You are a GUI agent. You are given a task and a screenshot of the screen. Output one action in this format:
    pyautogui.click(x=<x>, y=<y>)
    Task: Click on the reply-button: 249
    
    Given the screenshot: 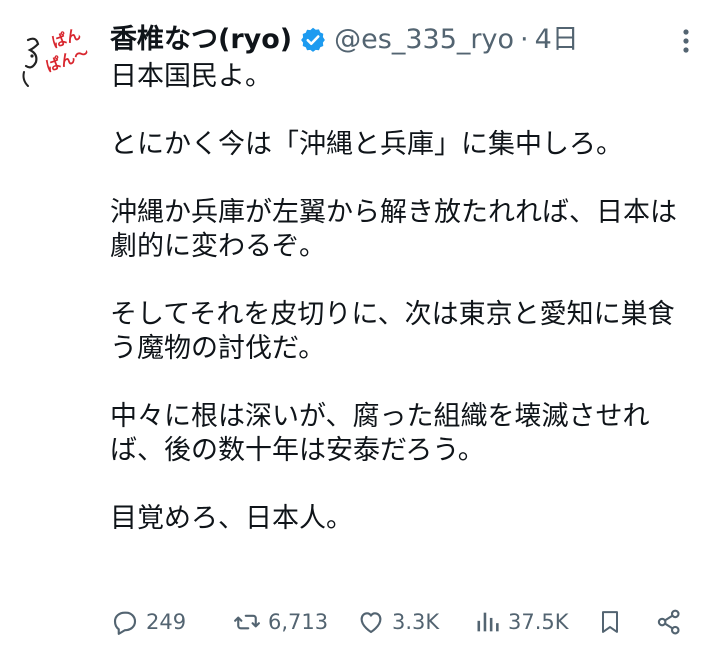 What is the action you would take?
    pyautogui.click(x=148, y=622)
    